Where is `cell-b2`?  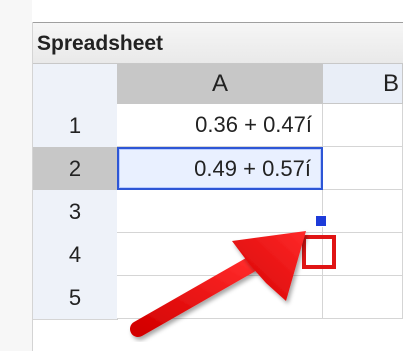 cell-b2 is located at coordinates (363, 168).